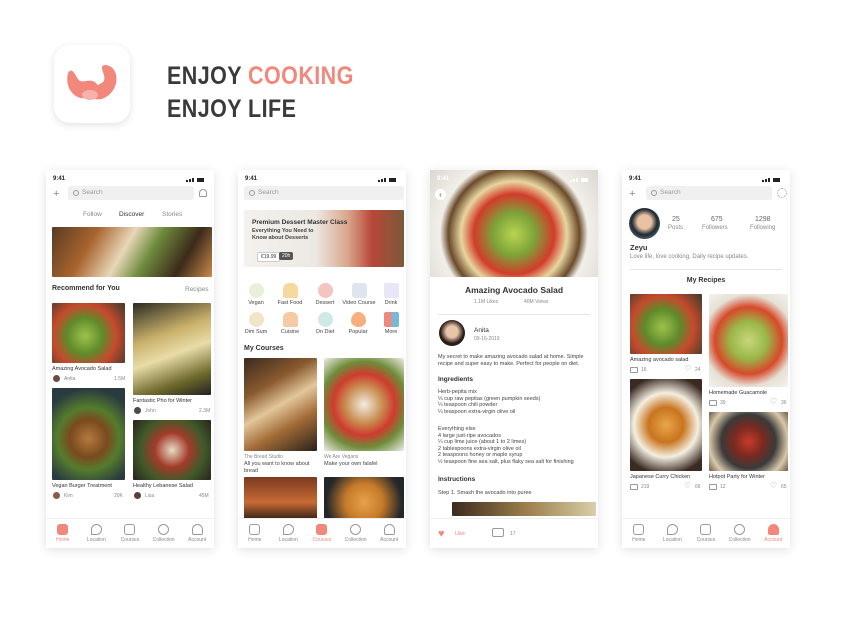 The height and width of the screenshot is (621, 852). What do you see at coordinates (196, 289) in the screenshot?
I see `recipes-link: Recipes` at bounding box center [196, 289].